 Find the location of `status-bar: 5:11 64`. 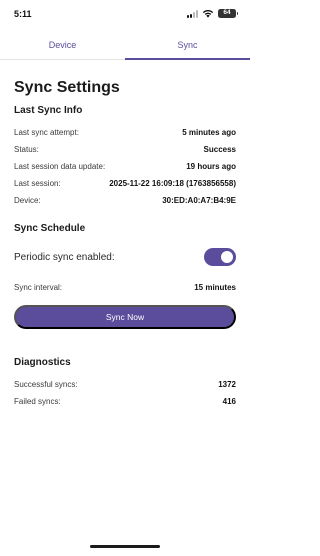

status-bar: 5:11 64 is located at coordinates (125, 15).